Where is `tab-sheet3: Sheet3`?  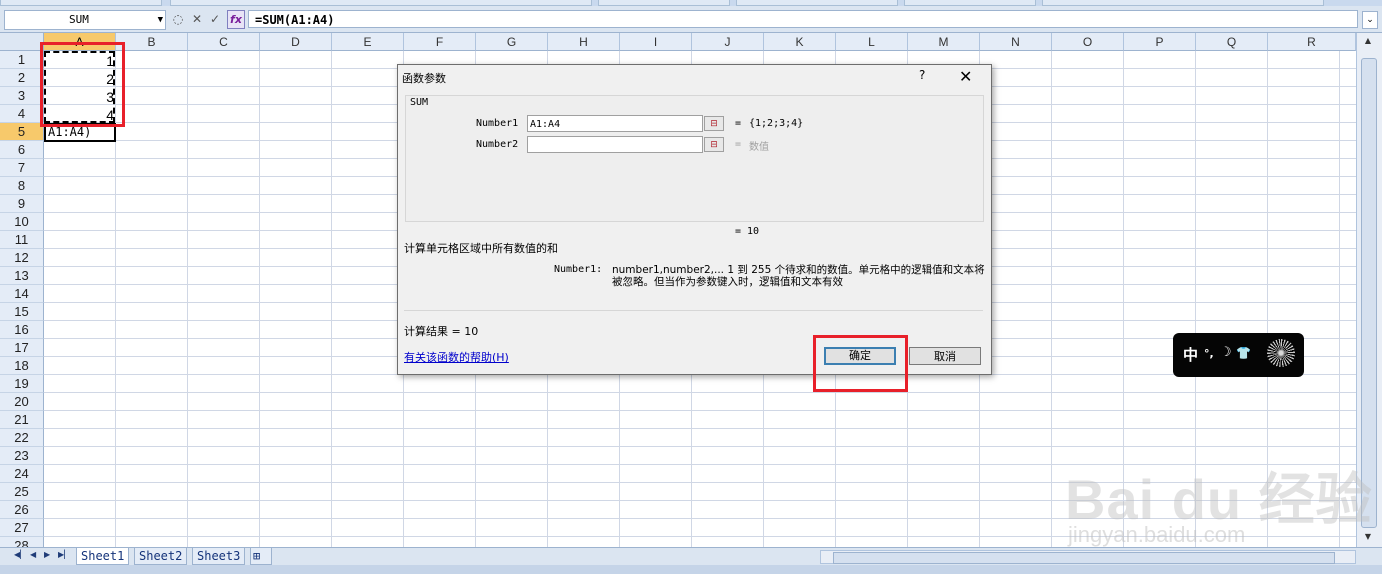 tab-sheet3: Sheet3 is located at coordinates (219, 556).